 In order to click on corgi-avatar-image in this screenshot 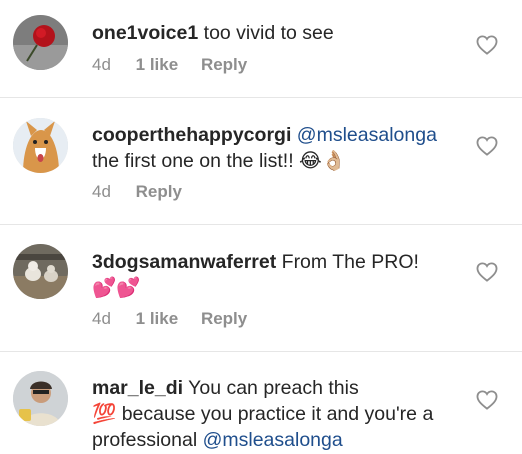, I will do `click(40, 145)`.